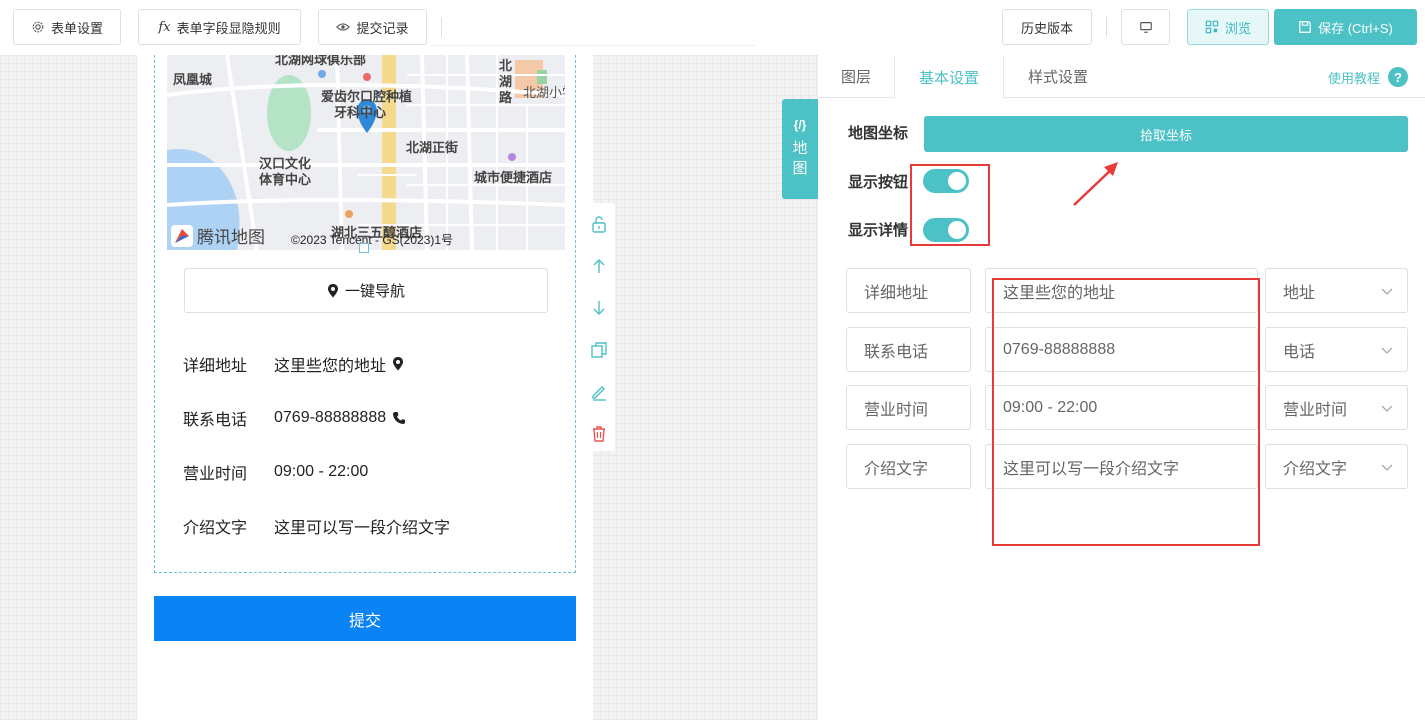  I want to click on toolbar-underline, so click(592, 45).